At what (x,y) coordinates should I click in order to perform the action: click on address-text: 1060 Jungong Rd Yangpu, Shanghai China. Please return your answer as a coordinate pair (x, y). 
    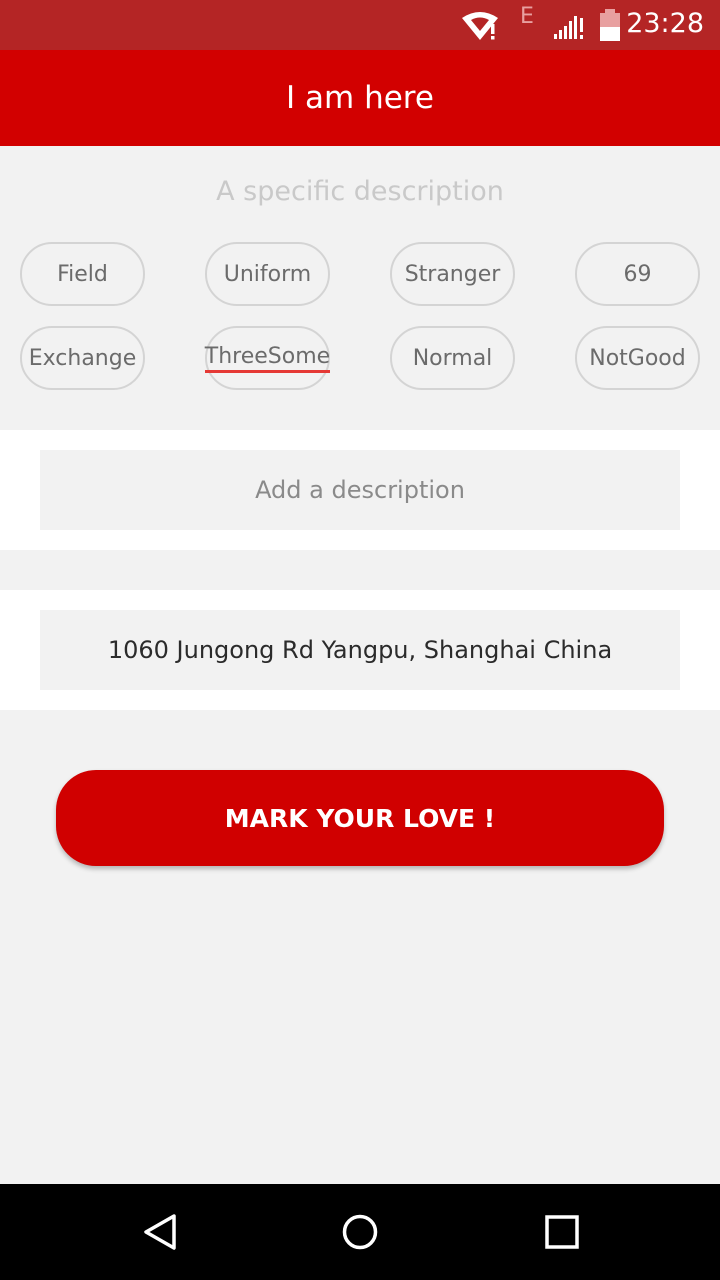
    Looking at the image, I should click on (360, 650).